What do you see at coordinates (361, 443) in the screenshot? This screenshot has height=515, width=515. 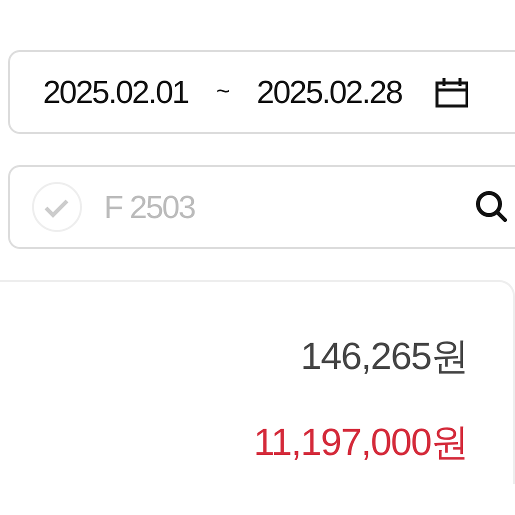 I see `amount-text: 11,197,000원` at bounding box center [361, 443].